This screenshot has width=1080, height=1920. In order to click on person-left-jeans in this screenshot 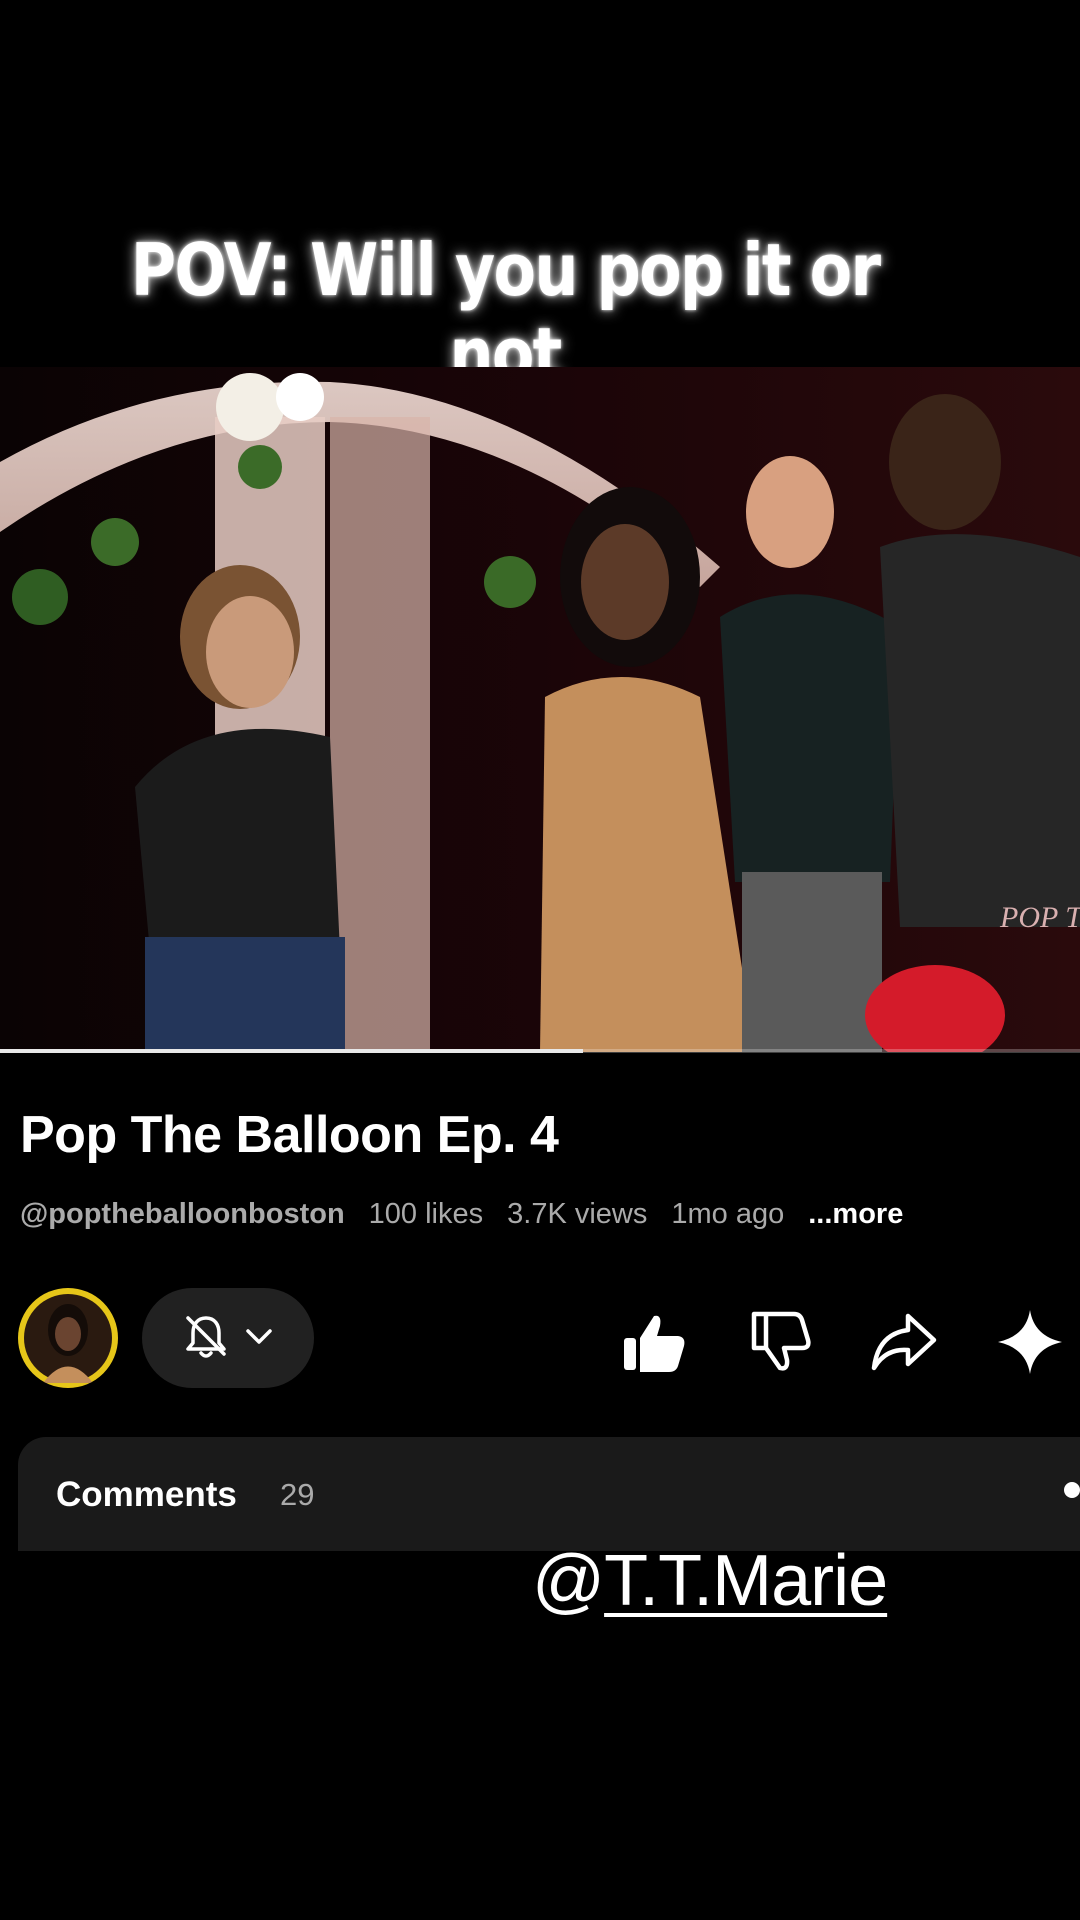, I will do `click(245, 994)`.